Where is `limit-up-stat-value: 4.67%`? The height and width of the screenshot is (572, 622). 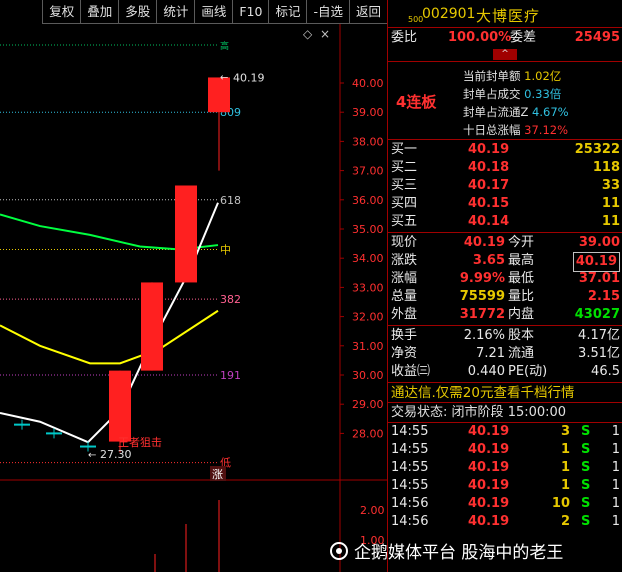
limit-up-stat-value: 4.67% is located at coordinates (550, 112).